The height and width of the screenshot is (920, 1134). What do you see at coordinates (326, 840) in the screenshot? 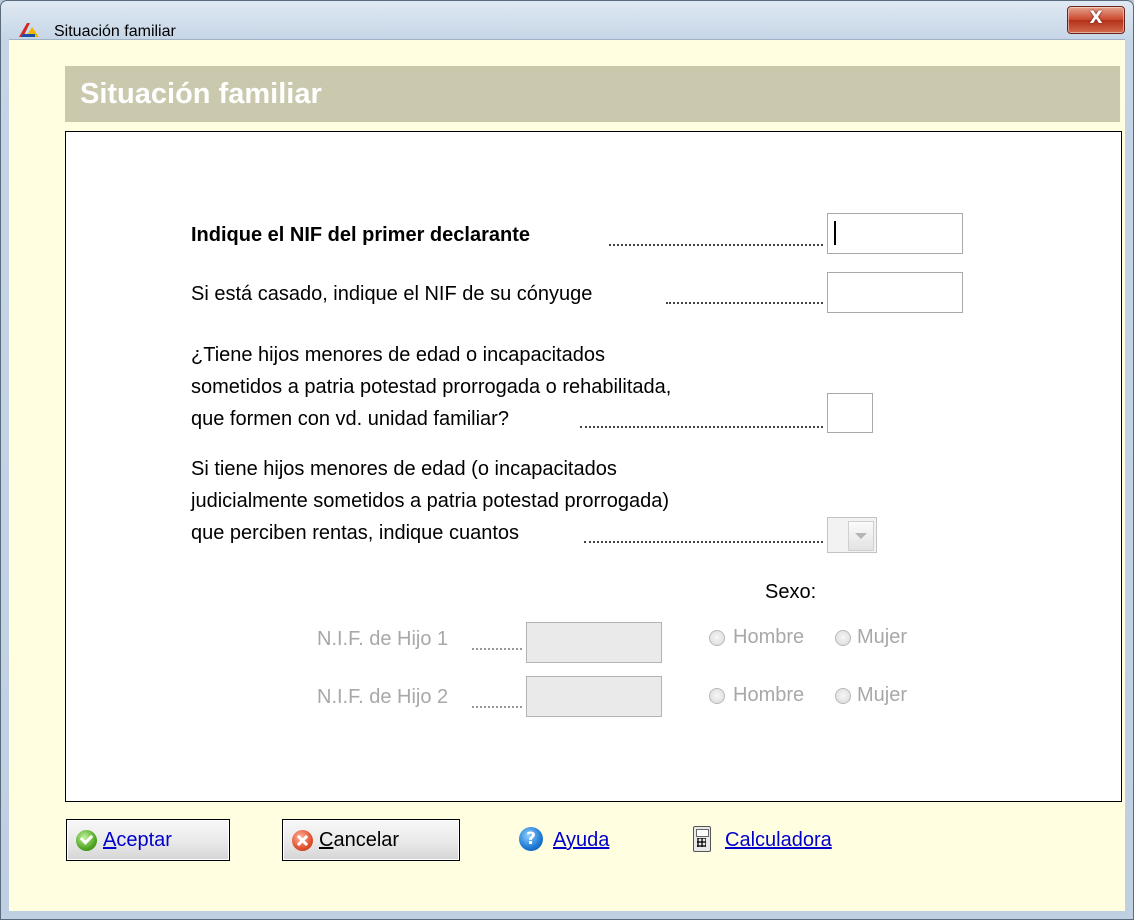
I see `cancel-mnemonic: C` at bounding box center [326, 840].